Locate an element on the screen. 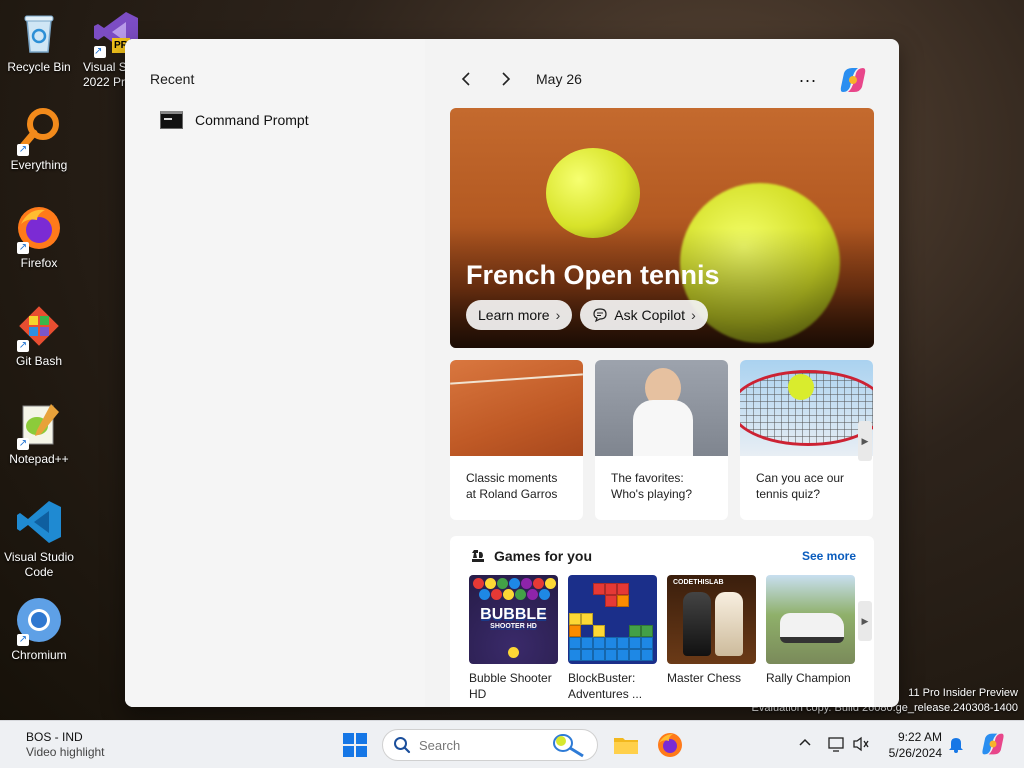 This screenshot has height=768, width=1024. chevron-up-icon is located at coordinates (805, 743).